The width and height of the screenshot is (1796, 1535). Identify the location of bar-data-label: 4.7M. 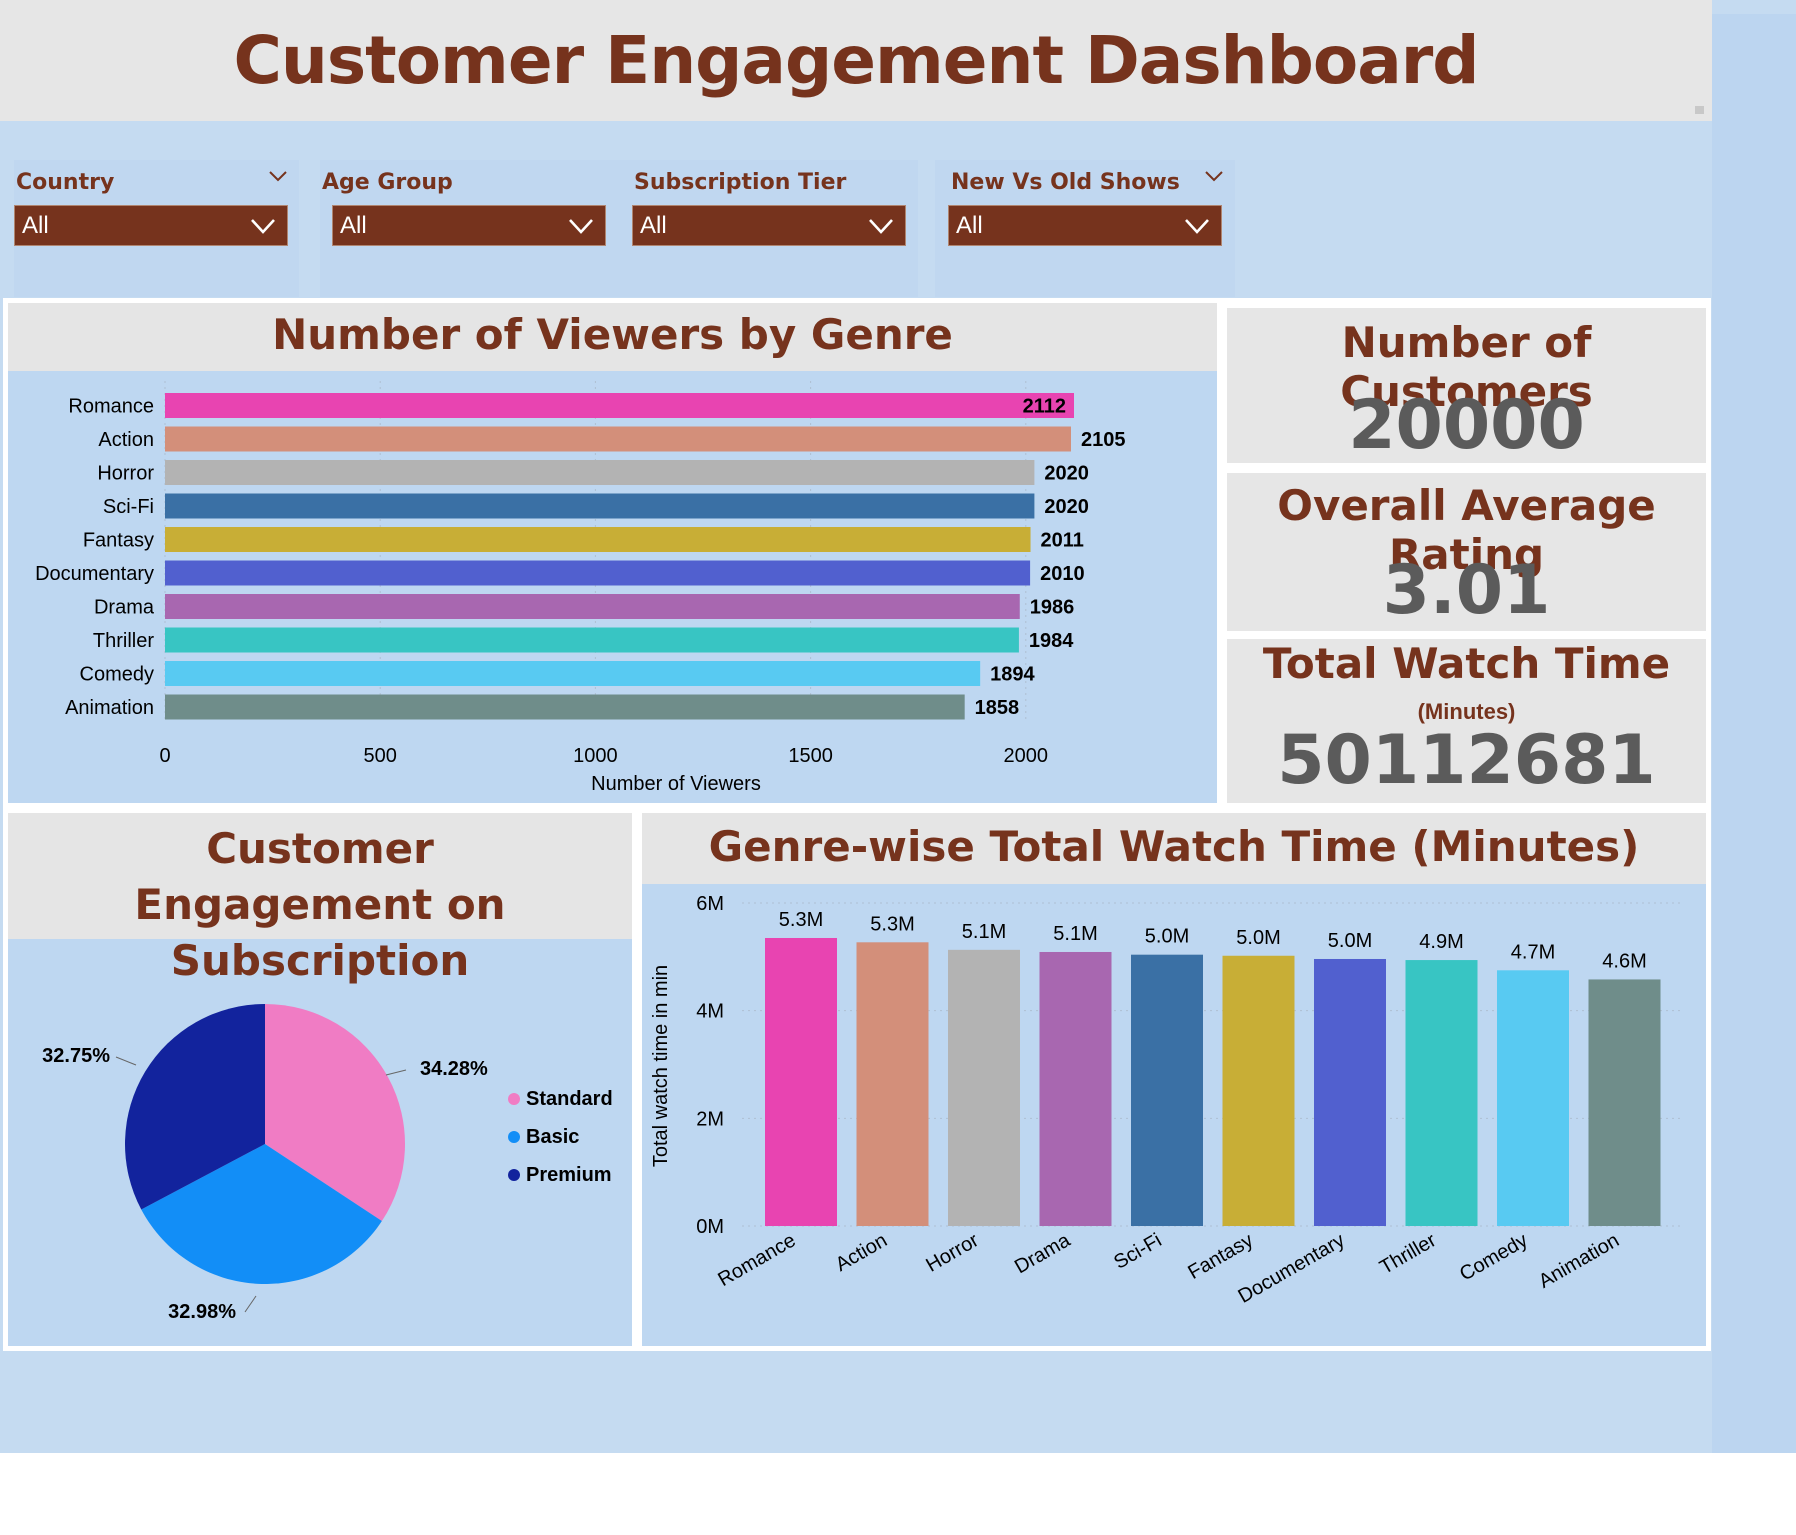
(1533, 952).